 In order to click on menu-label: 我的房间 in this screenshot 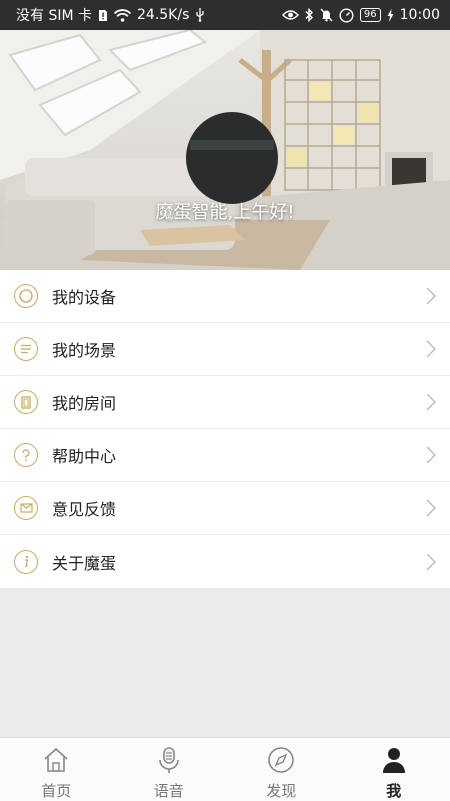, I will do `click(84, 402)`.